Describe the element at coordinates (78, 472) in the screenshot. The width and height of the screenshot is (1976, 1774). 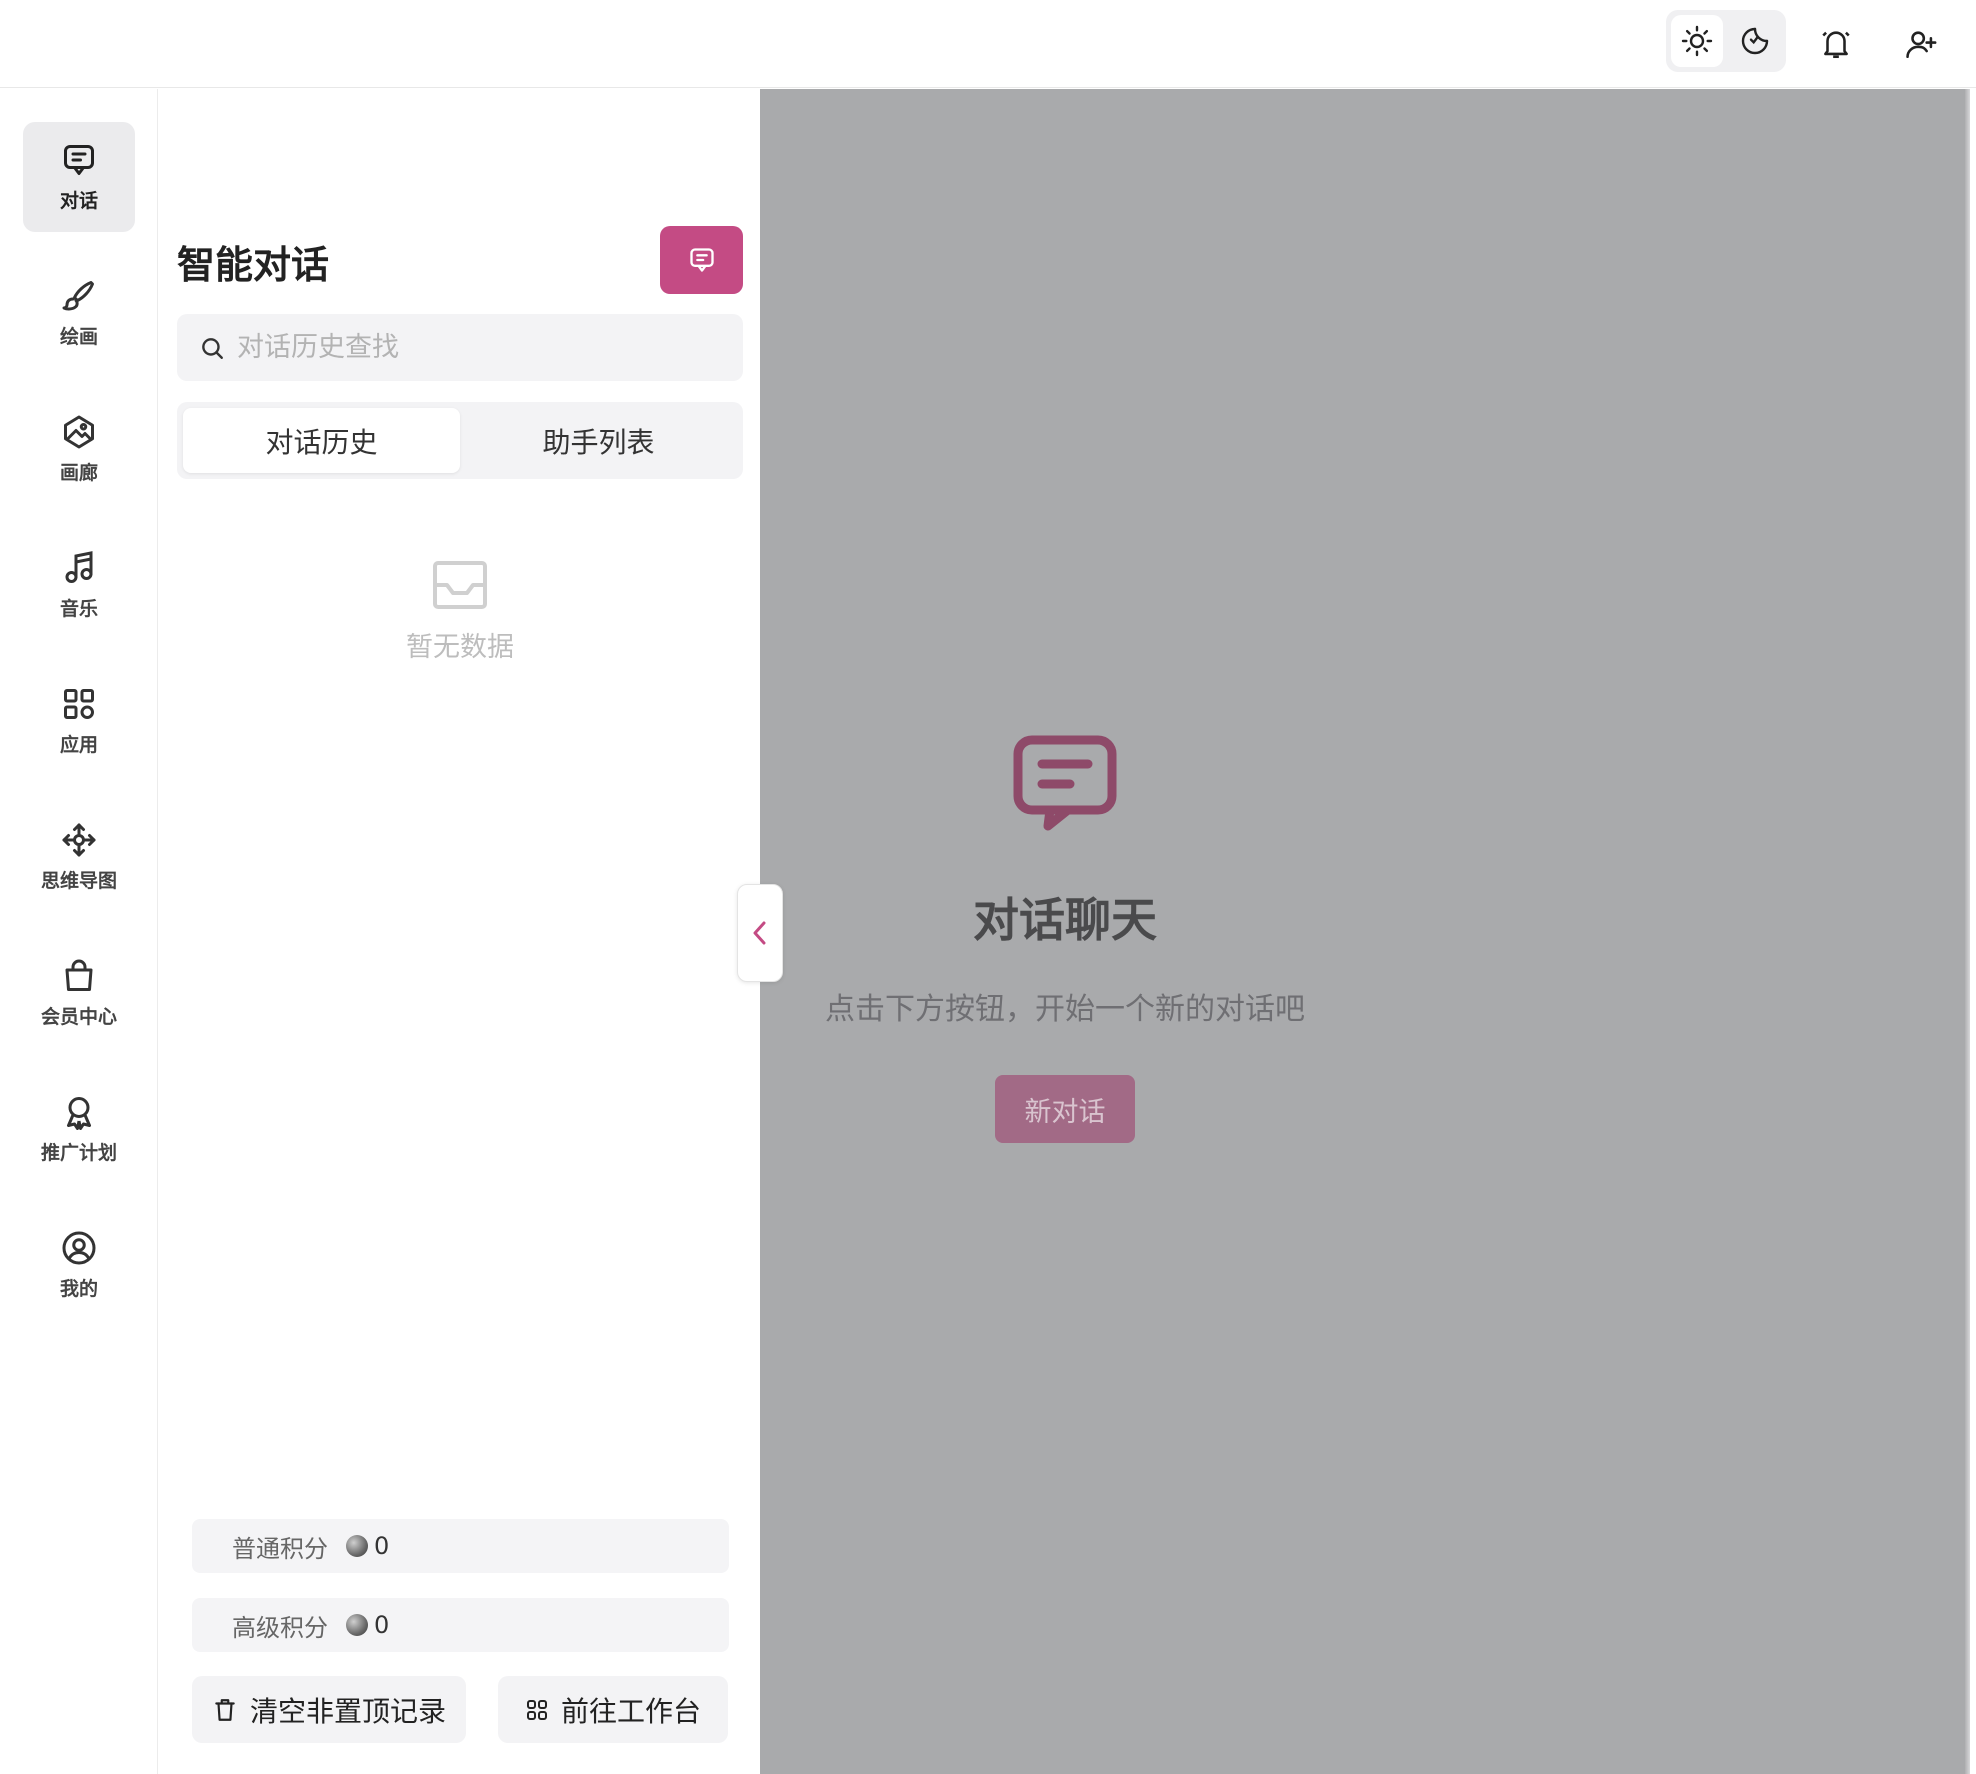
I see `nav-label-gallery: 画廊` at that location.